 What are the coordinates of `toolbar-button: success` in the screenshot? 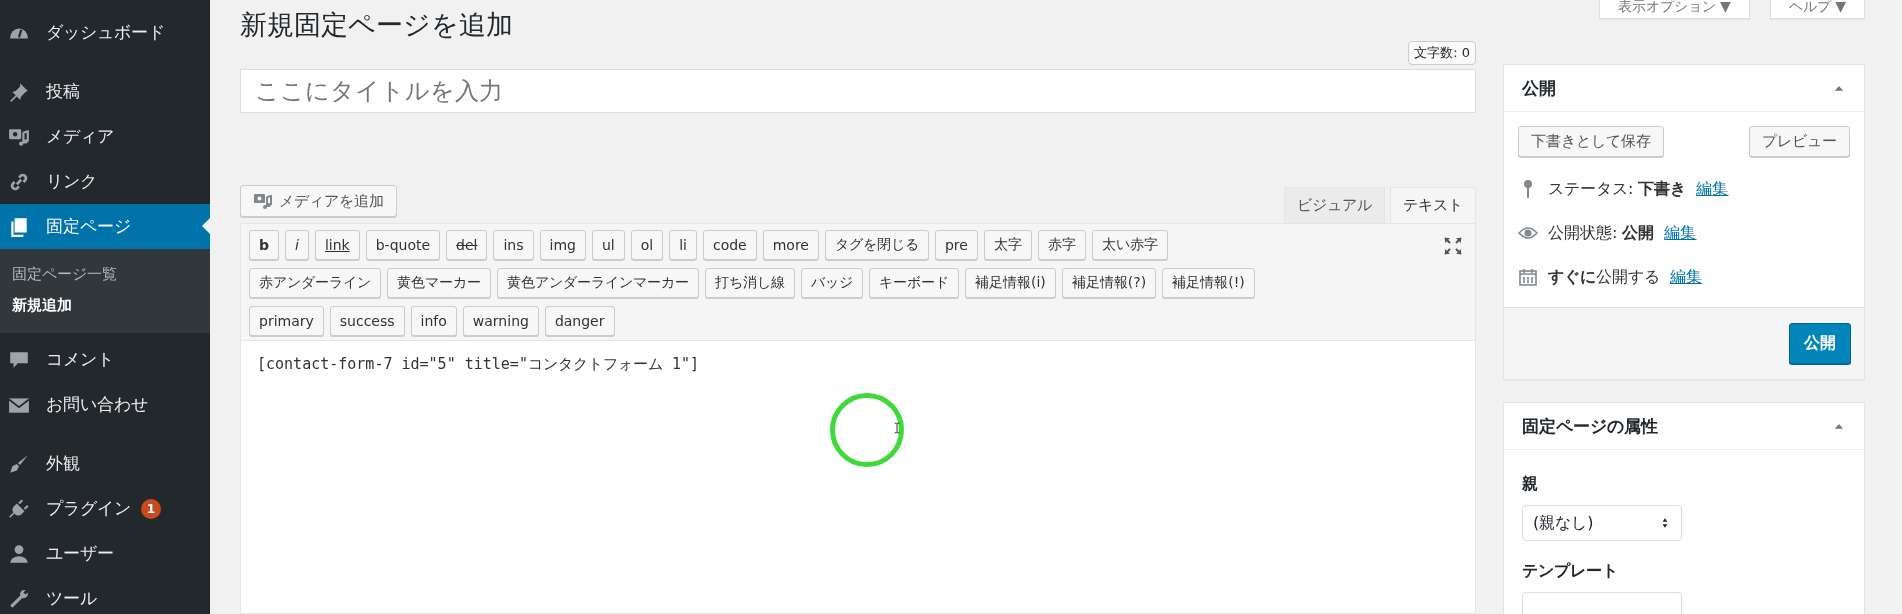 It's located at (367, 321).